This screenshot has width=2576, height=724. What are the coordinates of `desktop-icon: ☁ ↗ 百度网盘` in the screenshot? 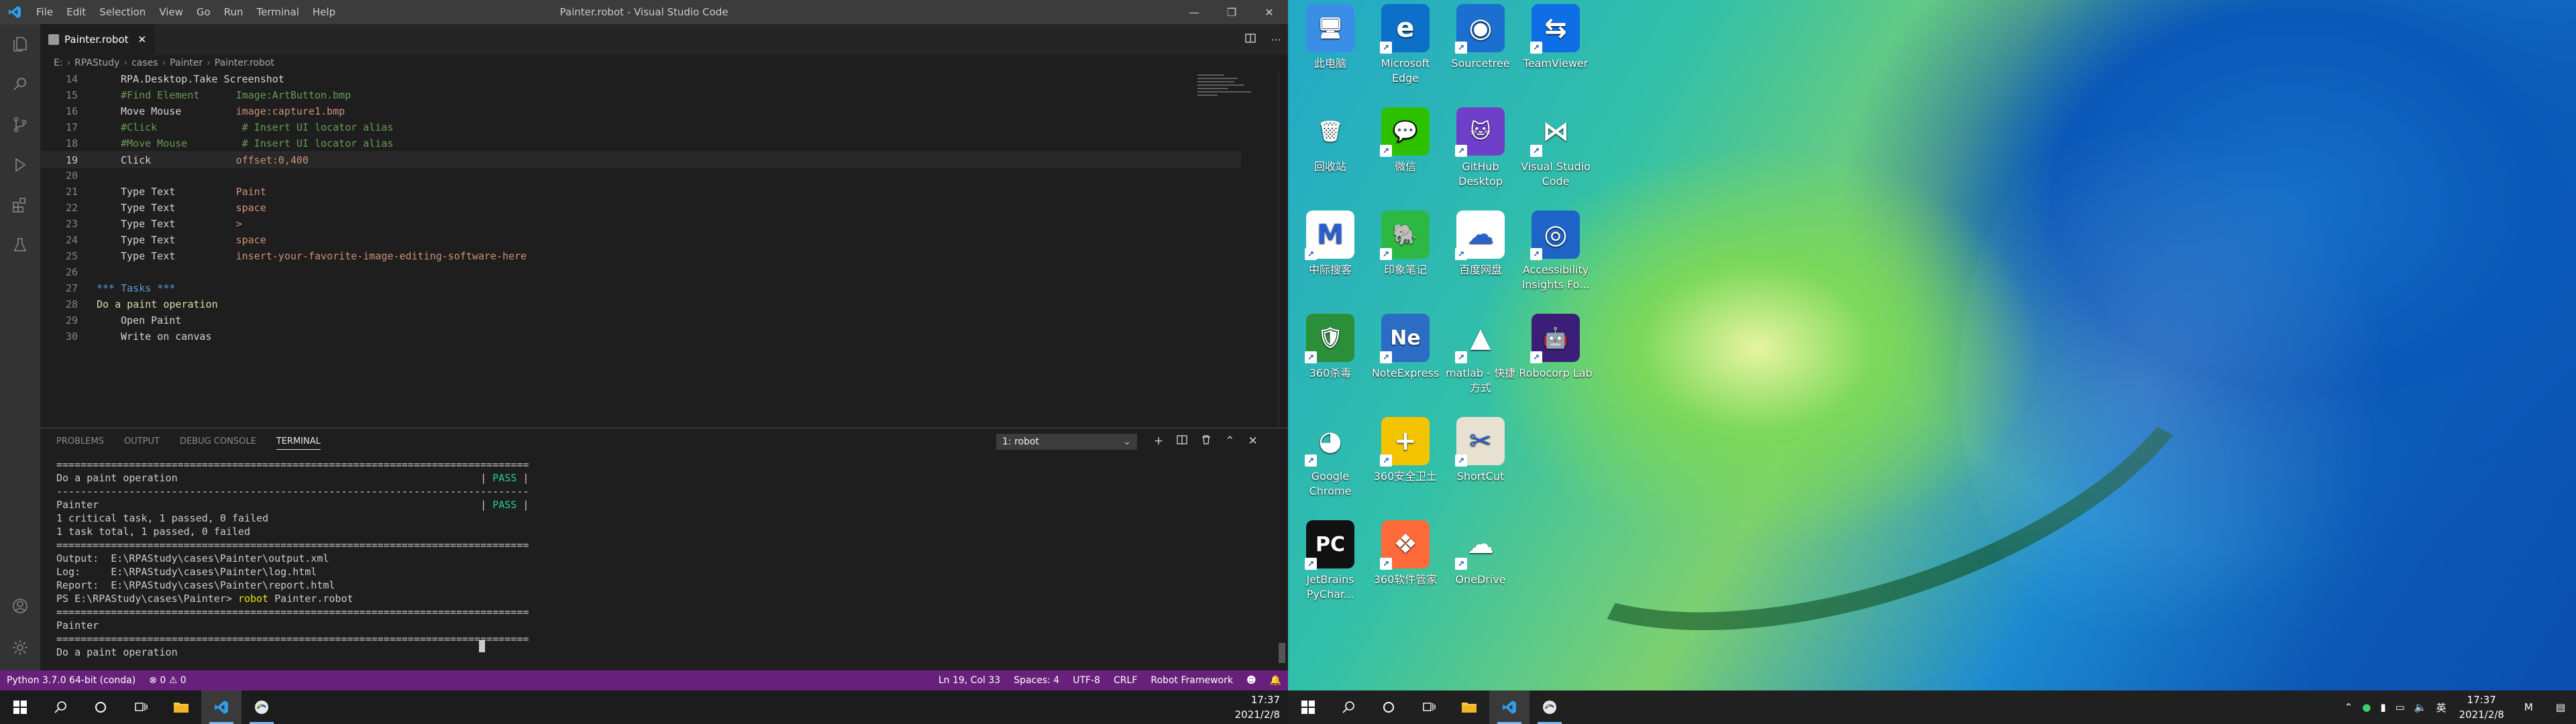 It's located at (1480, 258).